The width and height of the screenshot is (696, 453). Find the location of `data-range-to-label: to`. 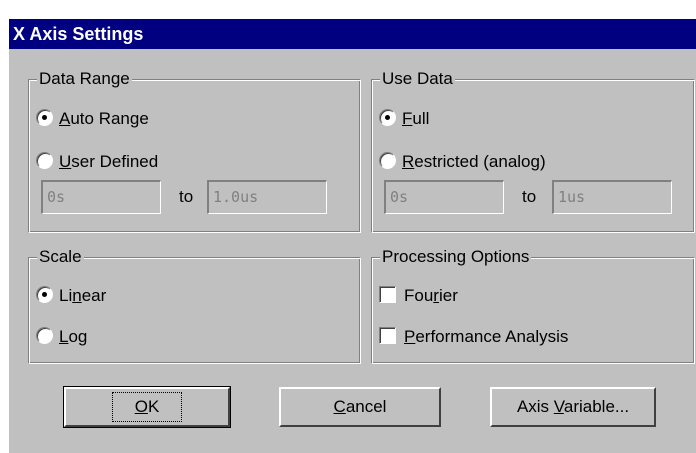

data-range-to-label: to is located at coordinates (186, 196).